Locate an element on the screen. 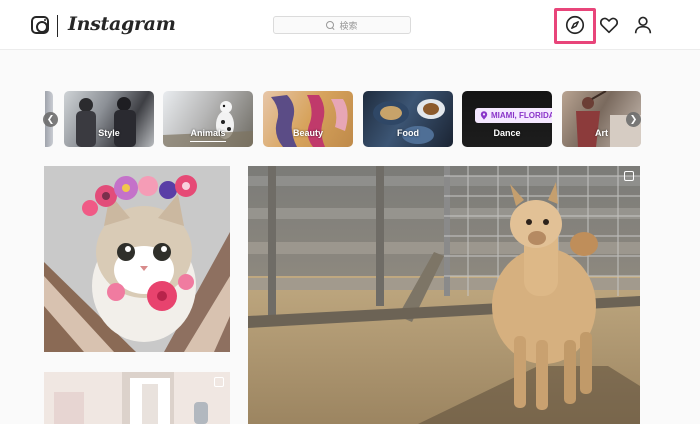 The height and width of the screenshot is (424, 700). food-photo is located at coordinates (409, 121).